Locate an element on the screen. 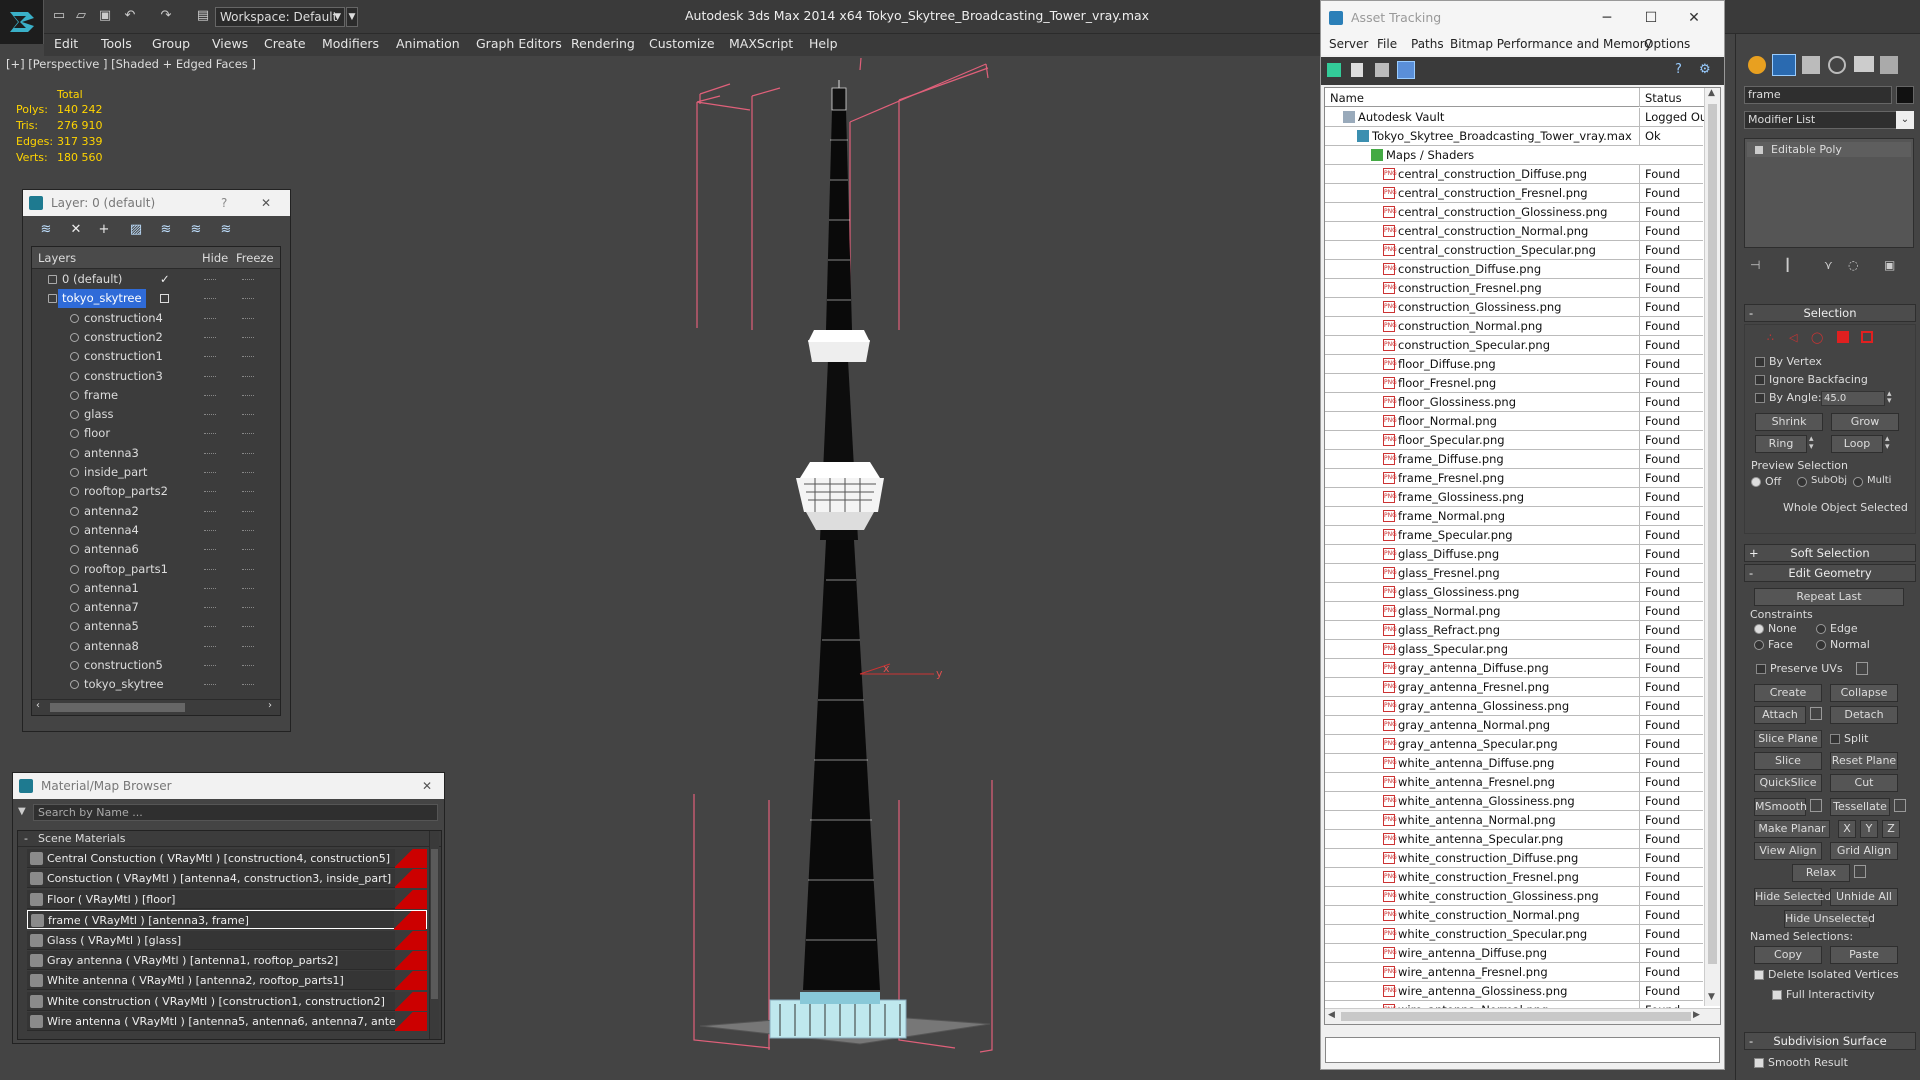 This screenshot has width=1920, height=1080. paste-button: Paste is located at coordinates (1864, 955).